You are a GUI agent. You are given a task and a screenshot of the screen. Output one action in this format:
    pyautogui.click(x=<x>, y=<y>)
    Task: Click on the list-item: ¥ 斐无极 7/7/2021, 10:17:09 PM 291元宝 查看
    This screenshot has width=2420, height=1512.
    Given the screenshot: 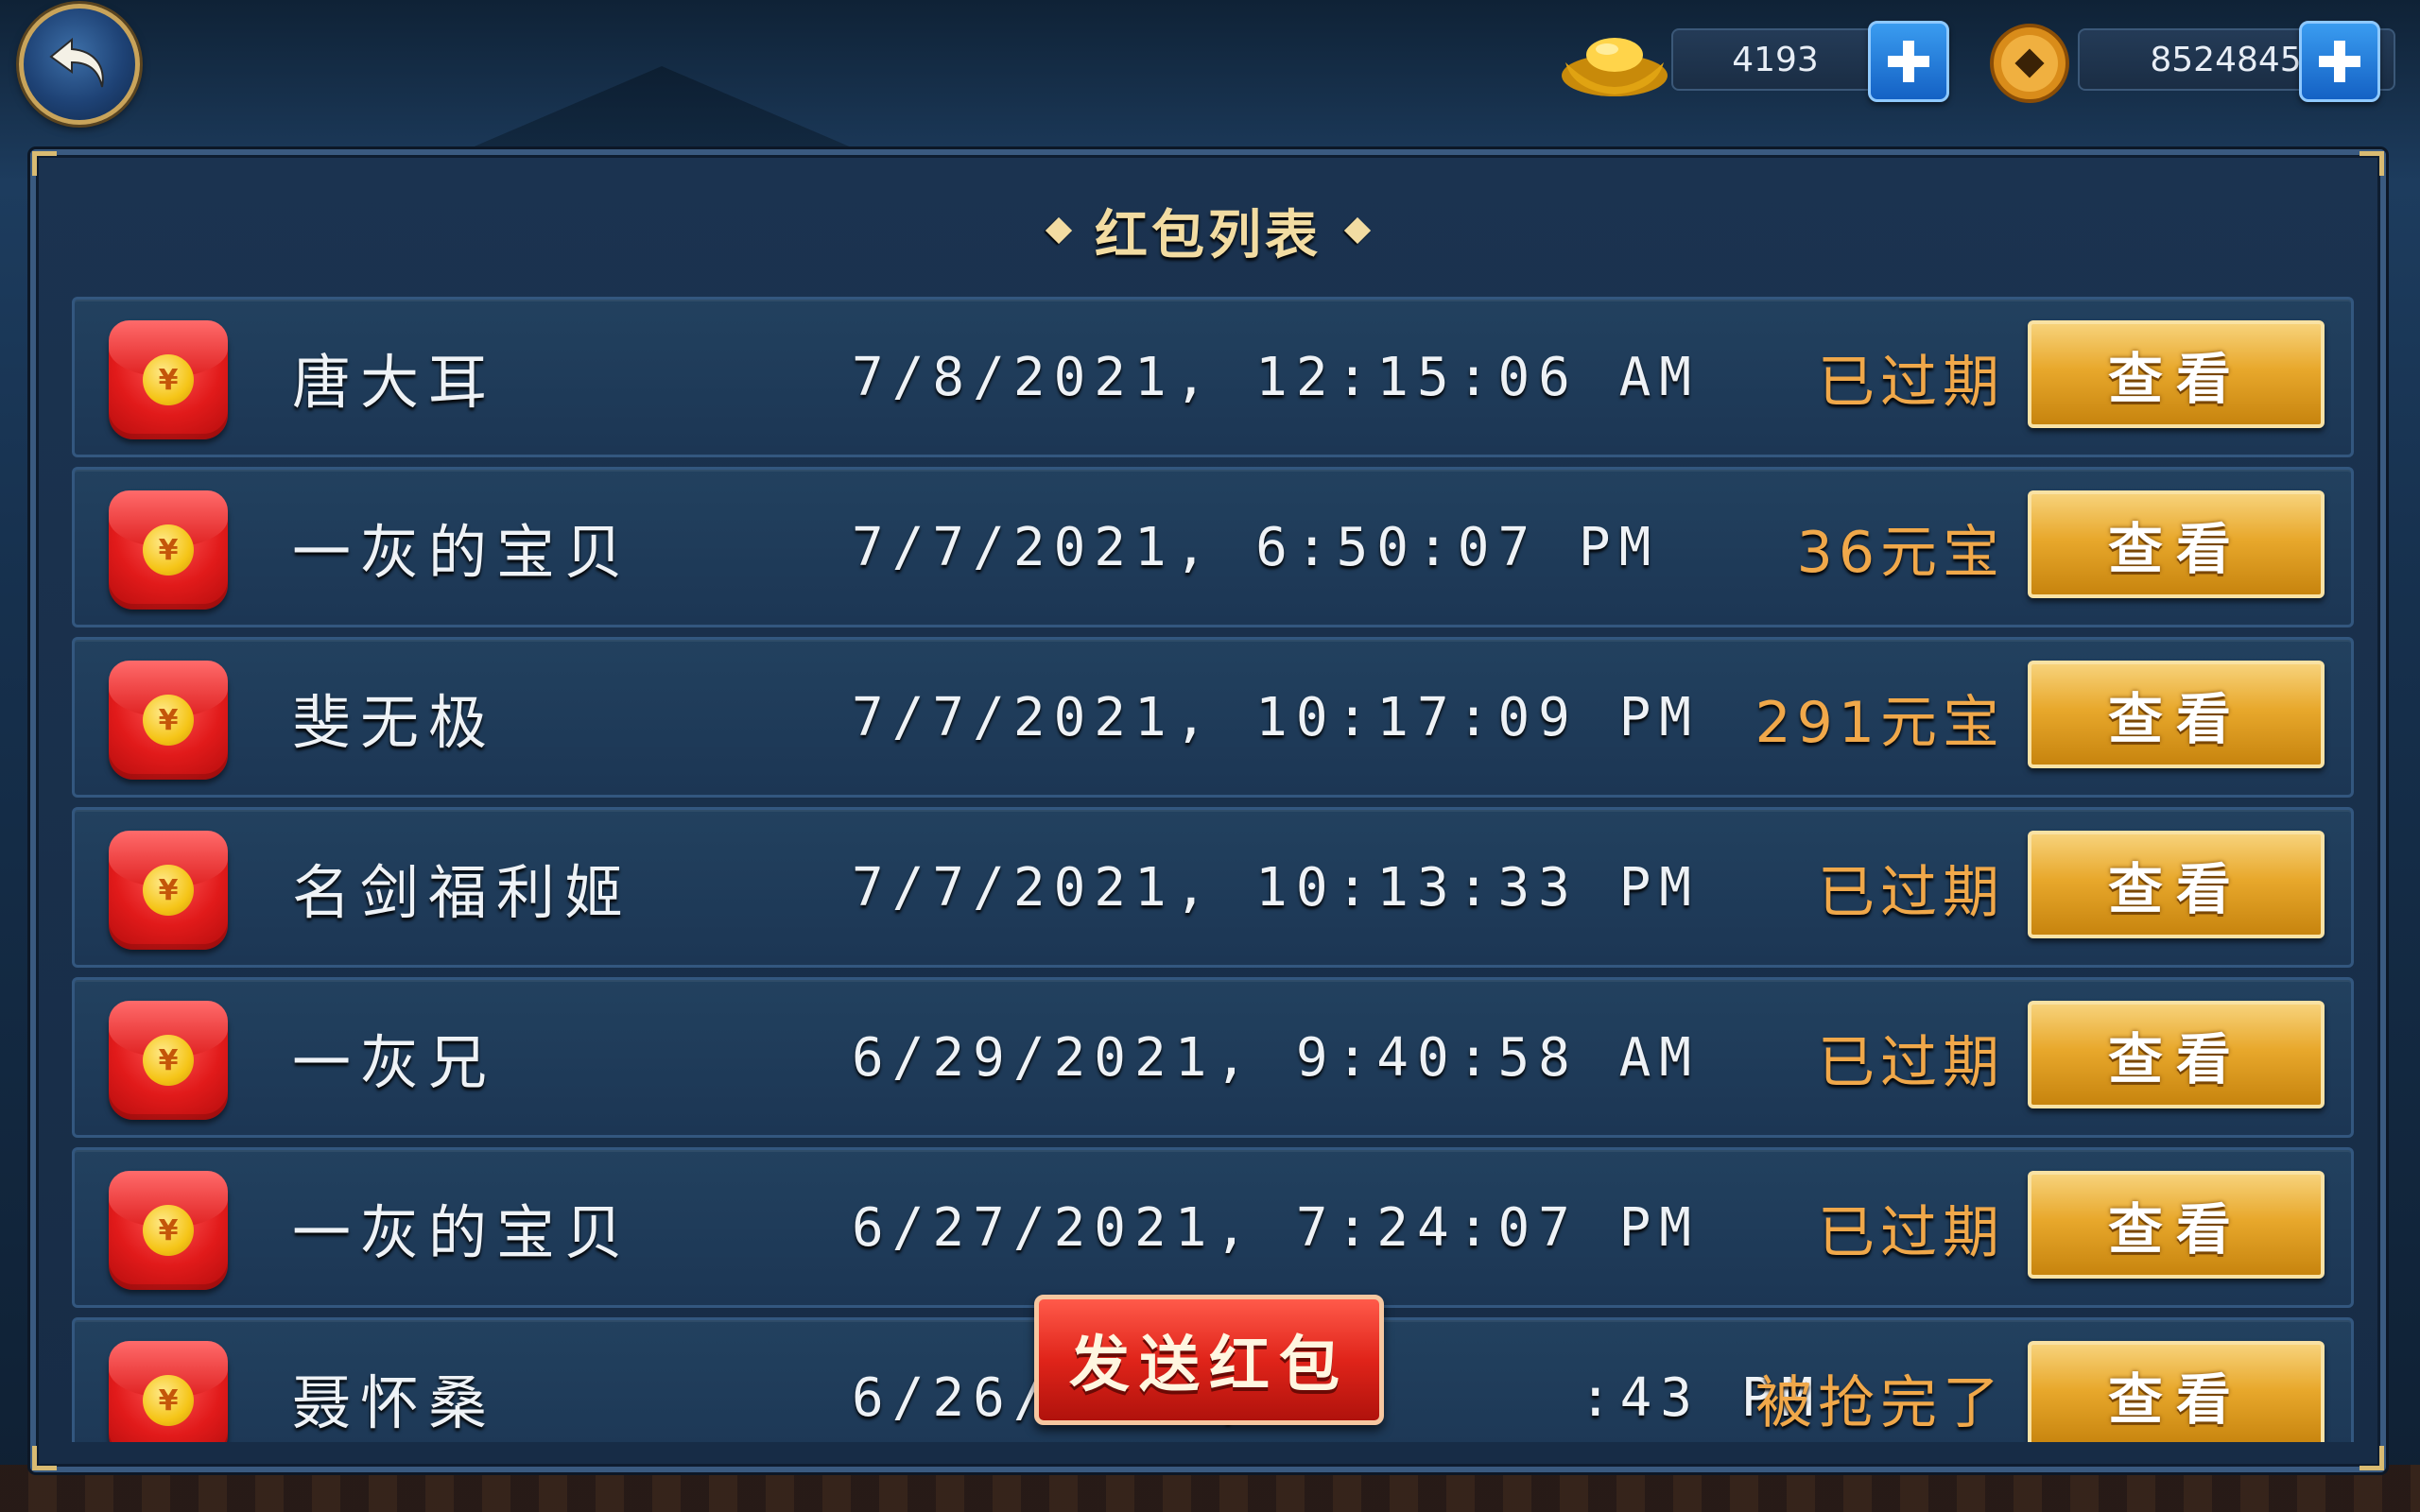 What is the action you would take?
    pyautogui.click(x=1213, y=717)
    